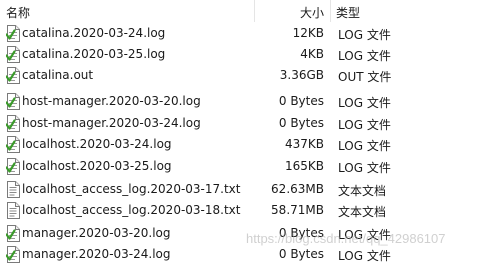  I want to click on file-name: host-manager.2020-03-20.log, so click(111, 101).